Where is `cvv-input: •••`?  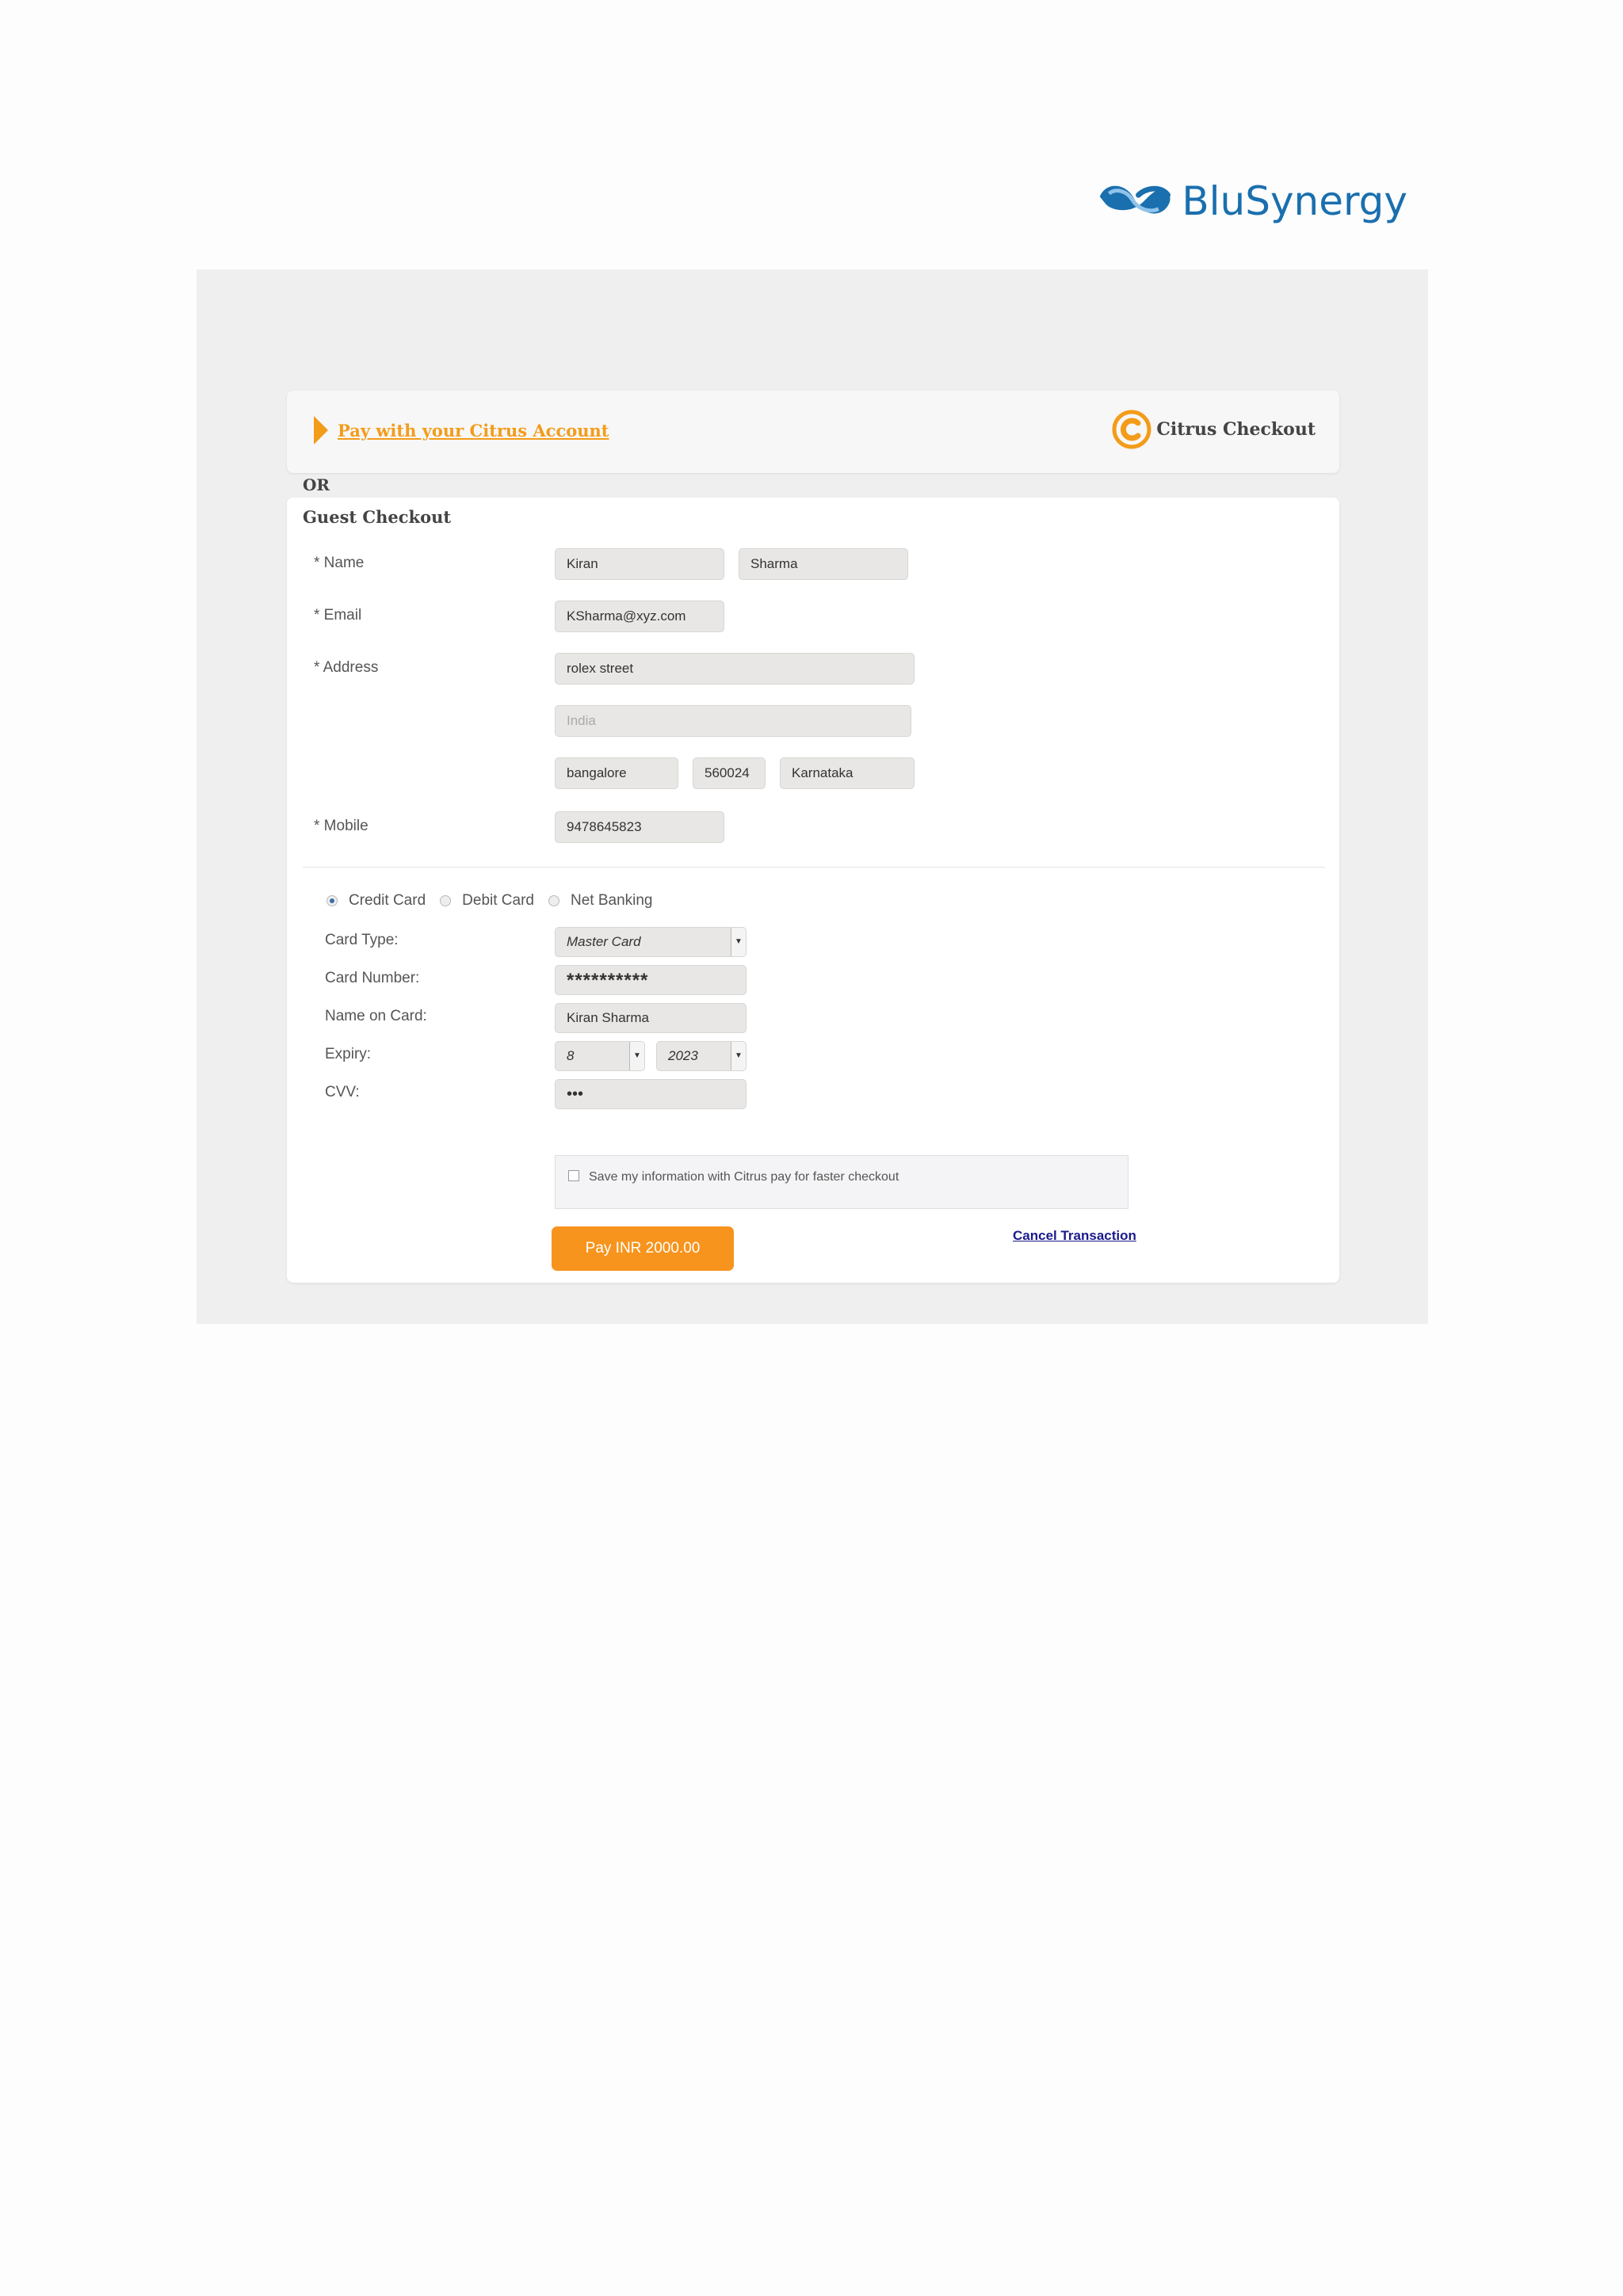
cvv-input: ••• is located at coordinates (651, 1094).